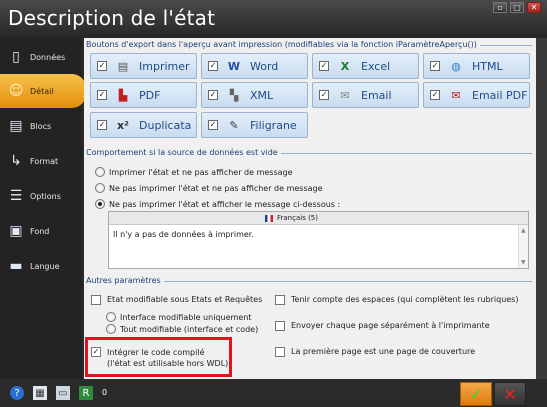 This screenshot has width=547, height=407. I want to click on message-text: Il n'y a pas de données à imprimer., so click(183, 234).